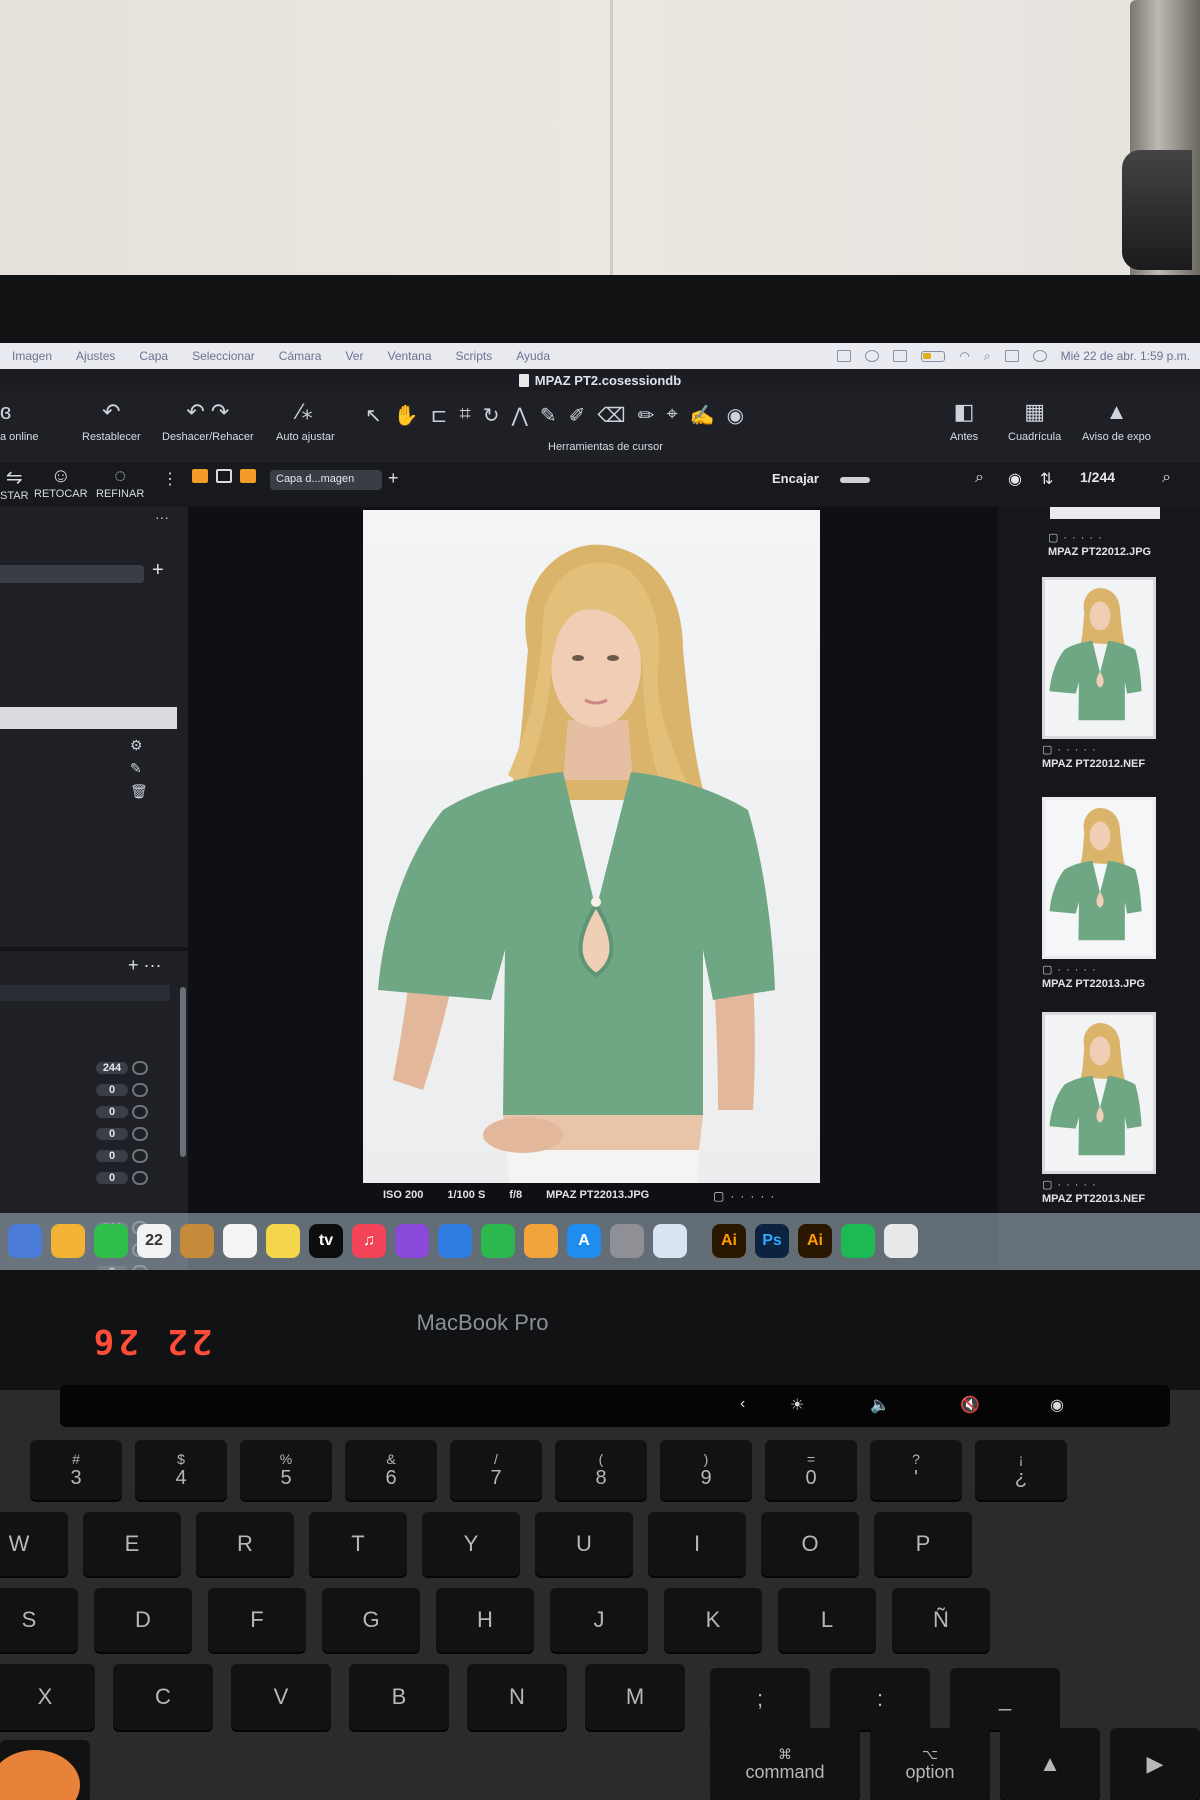 This screenshot has height=1800, width=1200. I want to click on key-arrow-right: ▶, so click(1155, 1764).